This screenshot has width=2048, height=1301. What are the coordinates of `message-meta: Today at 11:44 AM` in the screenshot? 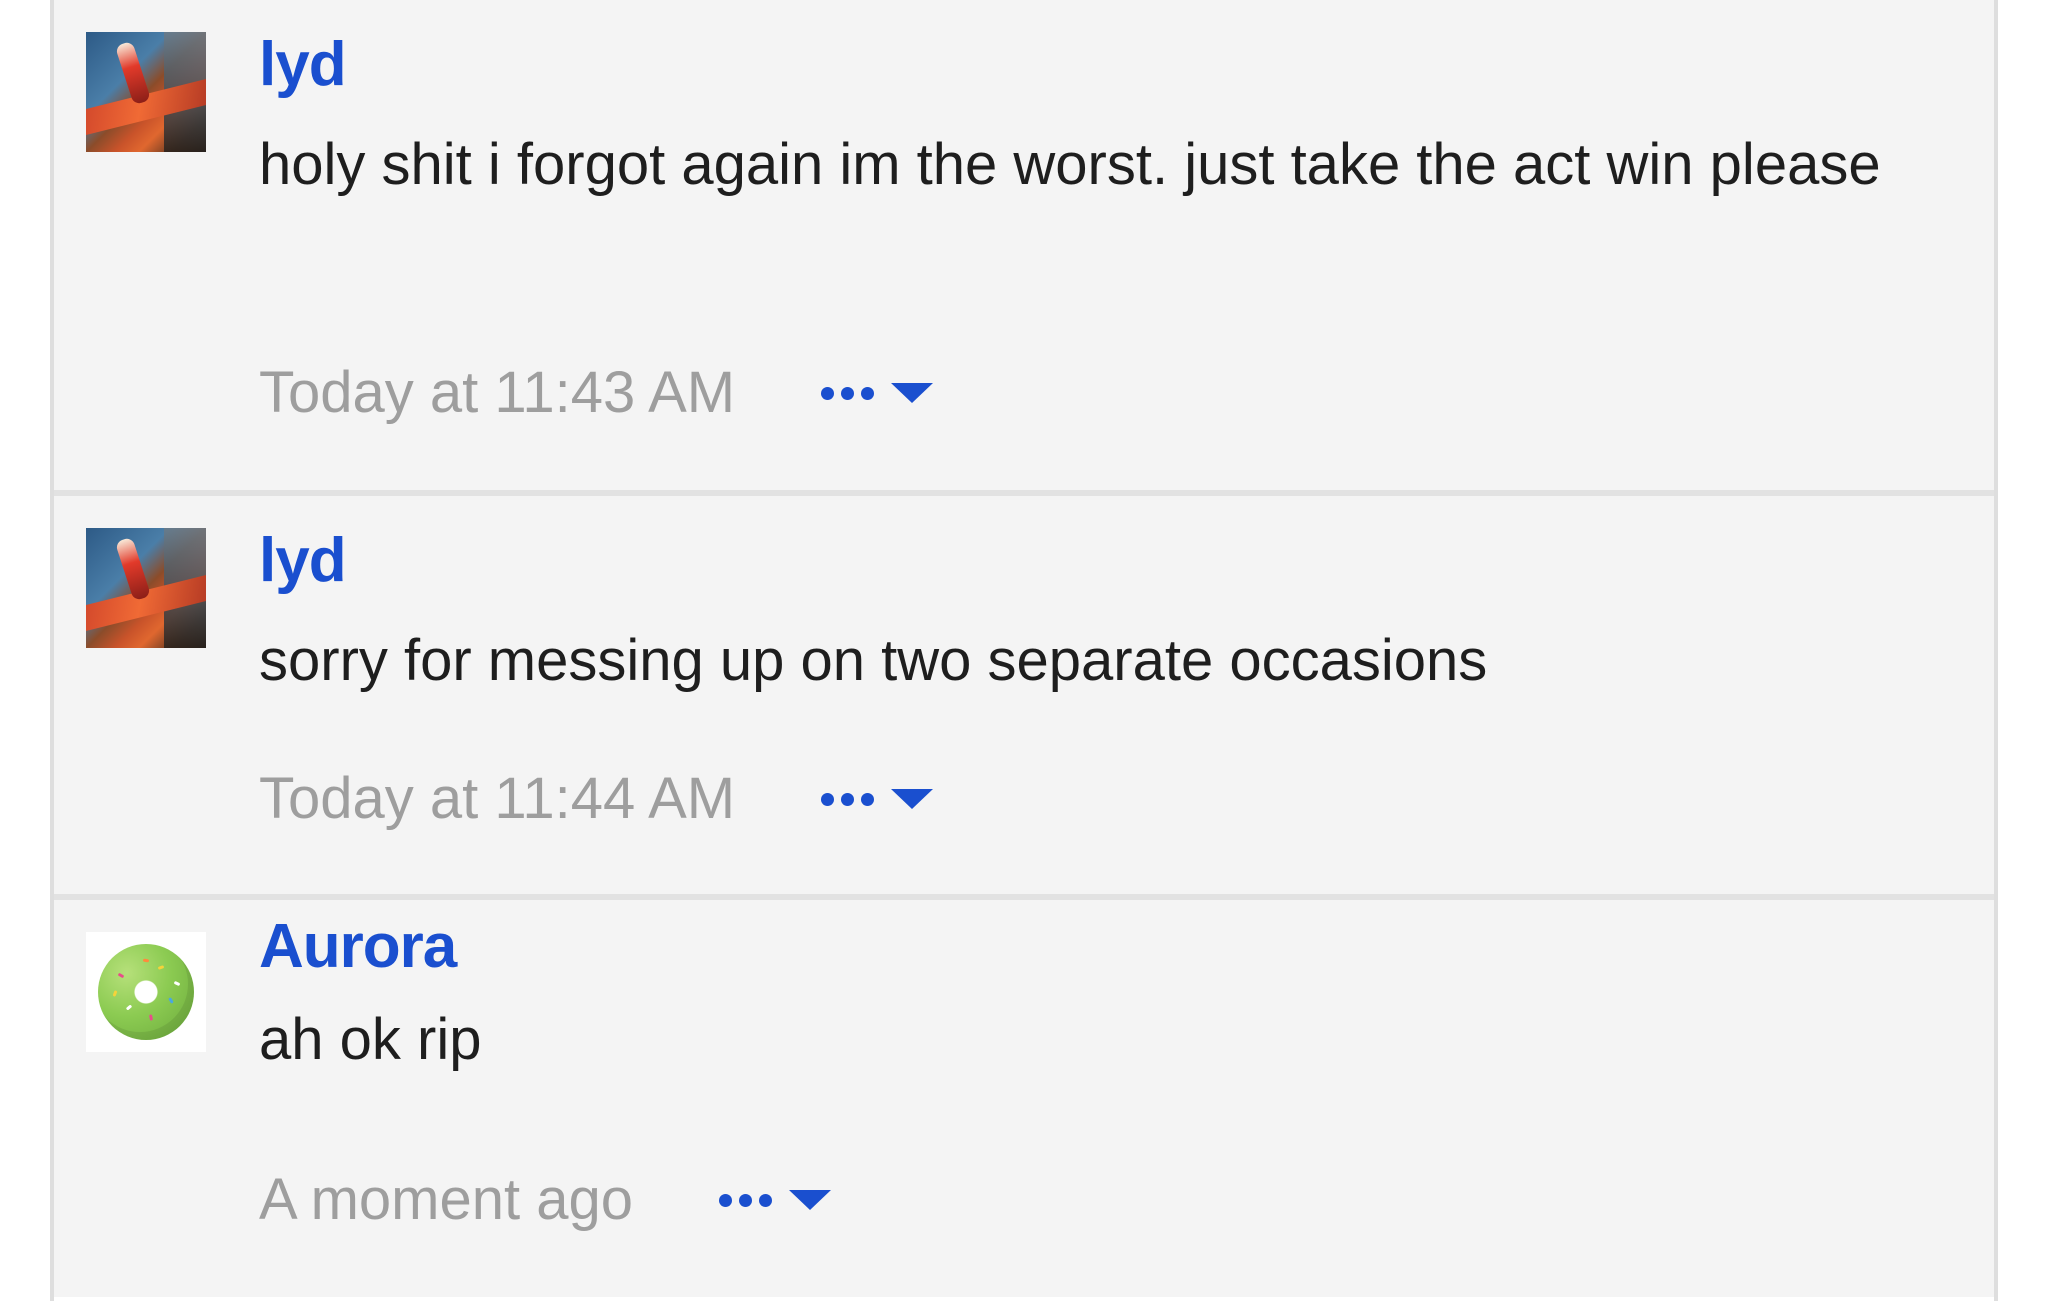 It's located at (596, 799).